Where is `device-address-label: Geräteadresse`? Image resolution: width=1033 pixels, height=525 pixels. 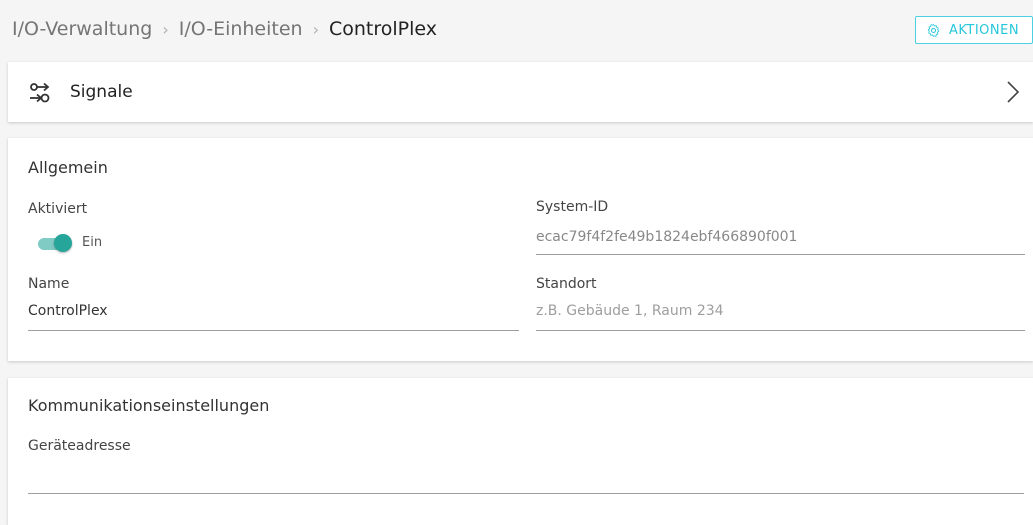
device-address-label: Geräteadresse is located at coordinates (79, 446).